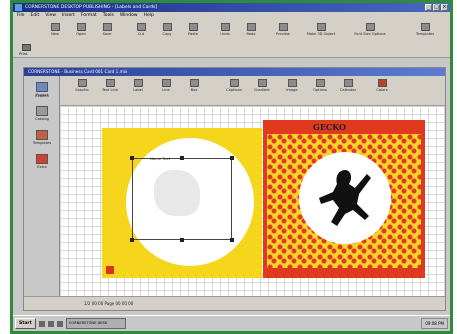 The image size is (457, 334). Describe the element at coordinates (194, 83) in the screenshot. I see `box-icon` at that location.